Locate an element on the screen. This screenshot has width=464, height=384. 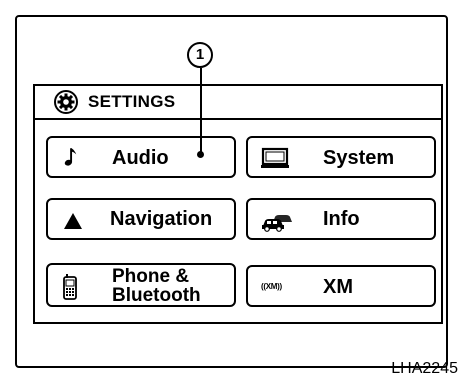
info-label: Info is located at coordinates (341, 219).